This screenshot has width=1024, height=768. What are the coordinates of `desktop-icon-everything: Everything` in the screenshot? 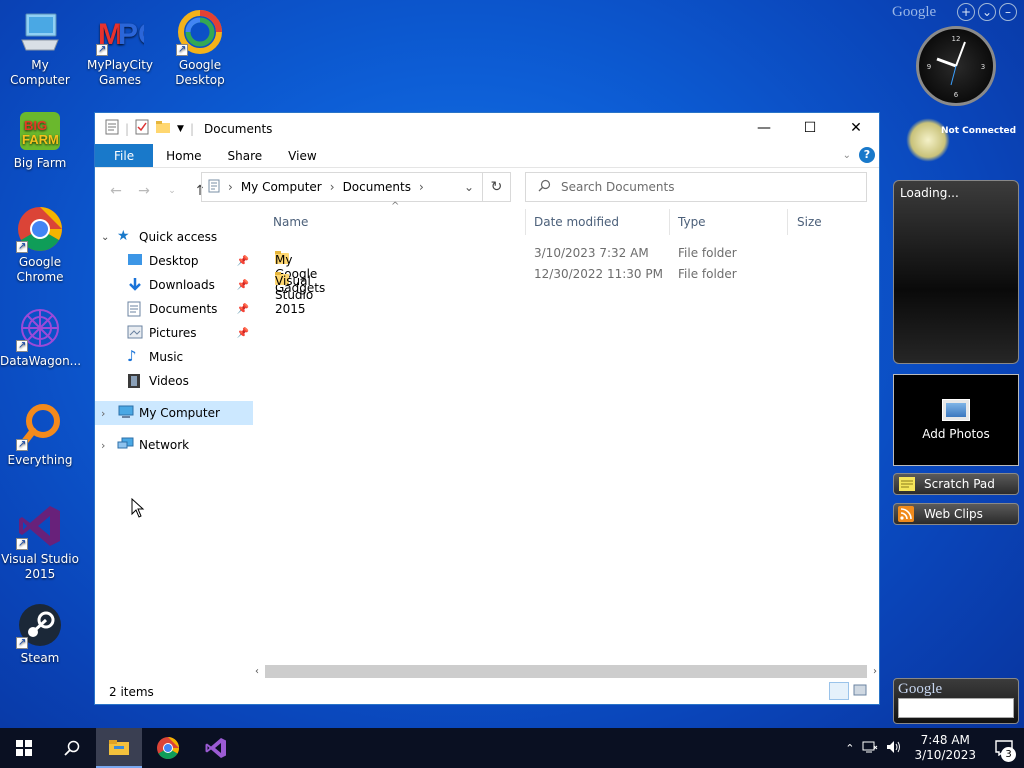 It's located at (40, 435).